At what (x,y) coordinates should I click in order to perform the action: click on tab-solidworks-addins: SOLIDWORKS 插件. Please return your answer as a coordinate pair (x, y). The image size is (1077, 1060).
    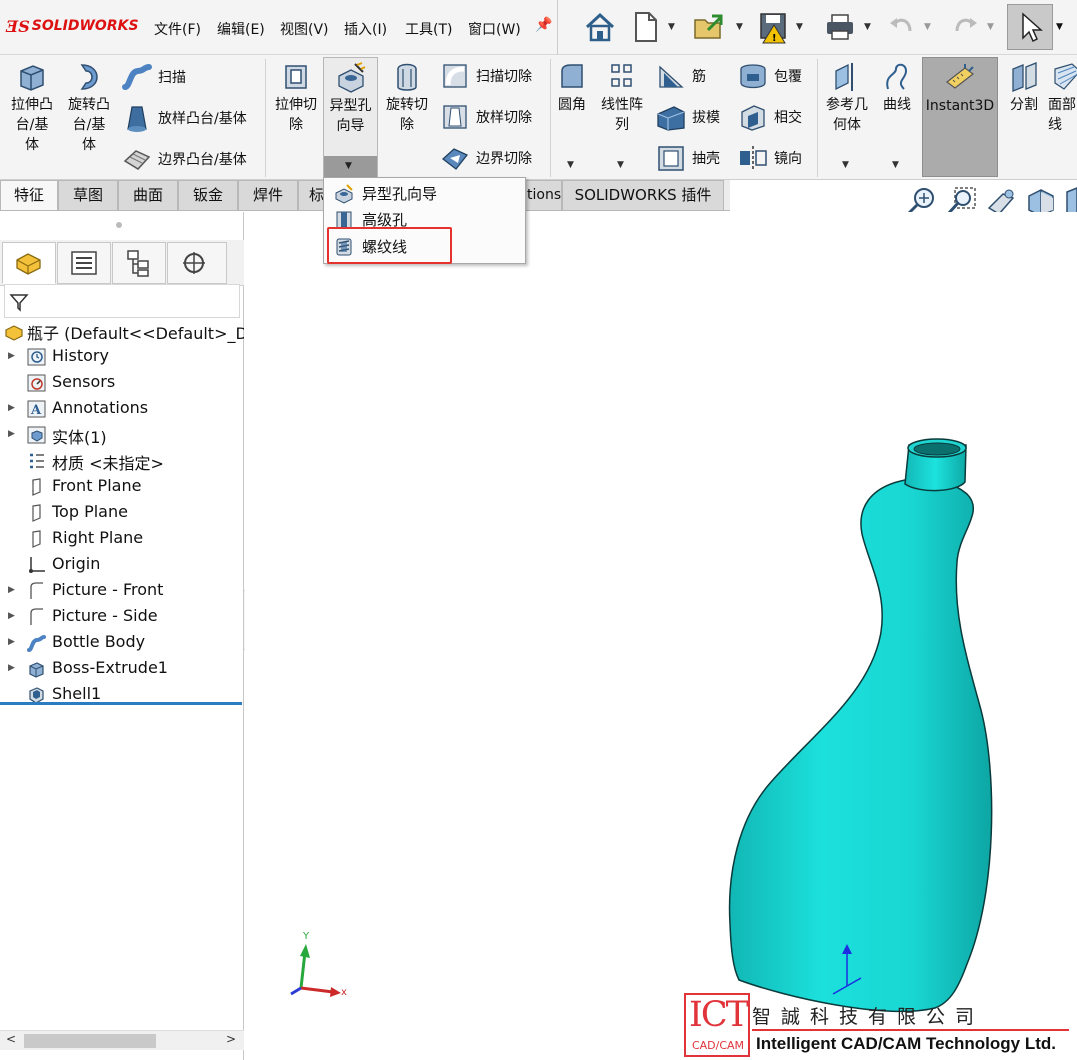
    Looking at the image, I should click on (643, 195).